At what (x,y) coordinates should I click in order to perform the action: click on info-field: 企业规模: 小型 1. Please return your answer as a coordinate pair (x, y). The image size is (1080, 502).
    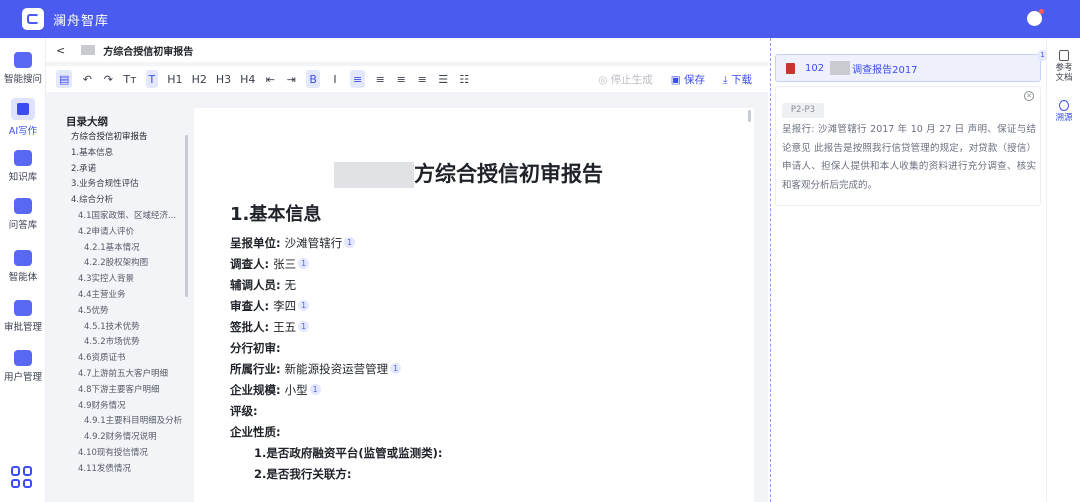
    Looking at the image, I should click on (336, 389).